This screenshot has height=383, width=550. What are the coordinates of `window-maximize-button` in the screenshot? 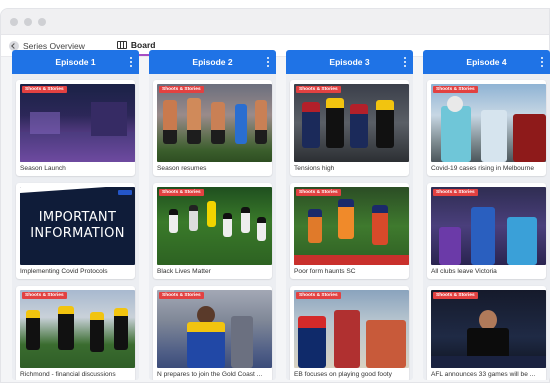 It's located at (42, 21).